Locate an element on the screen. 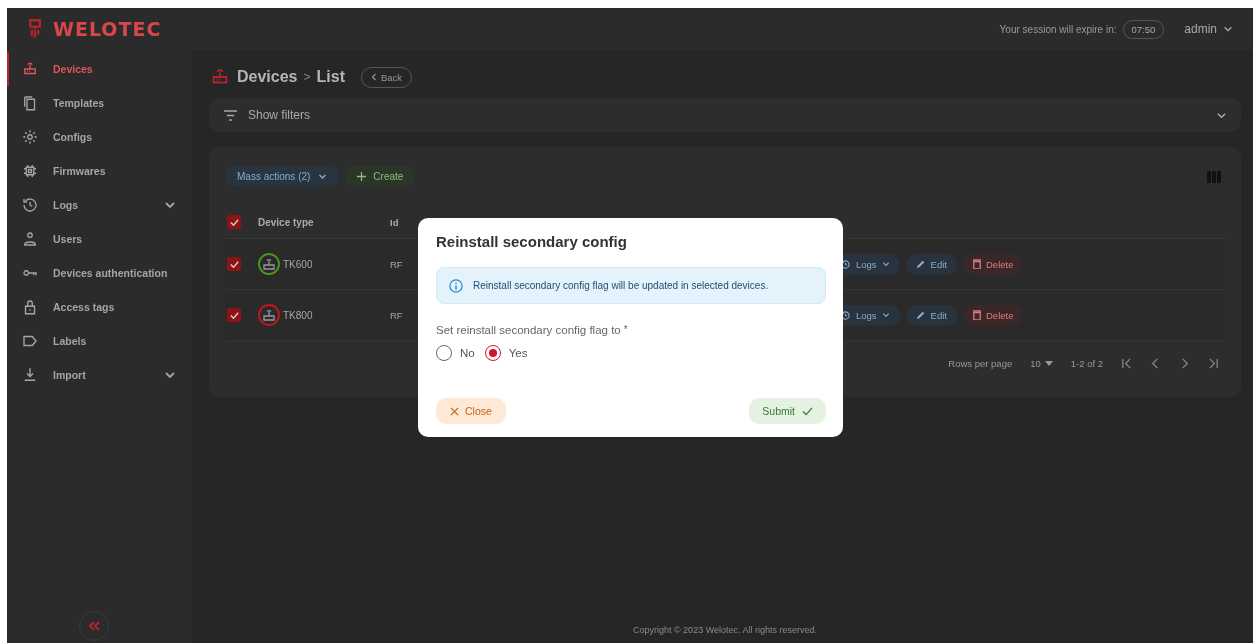  close-icon is located at coordinates (454, 411).